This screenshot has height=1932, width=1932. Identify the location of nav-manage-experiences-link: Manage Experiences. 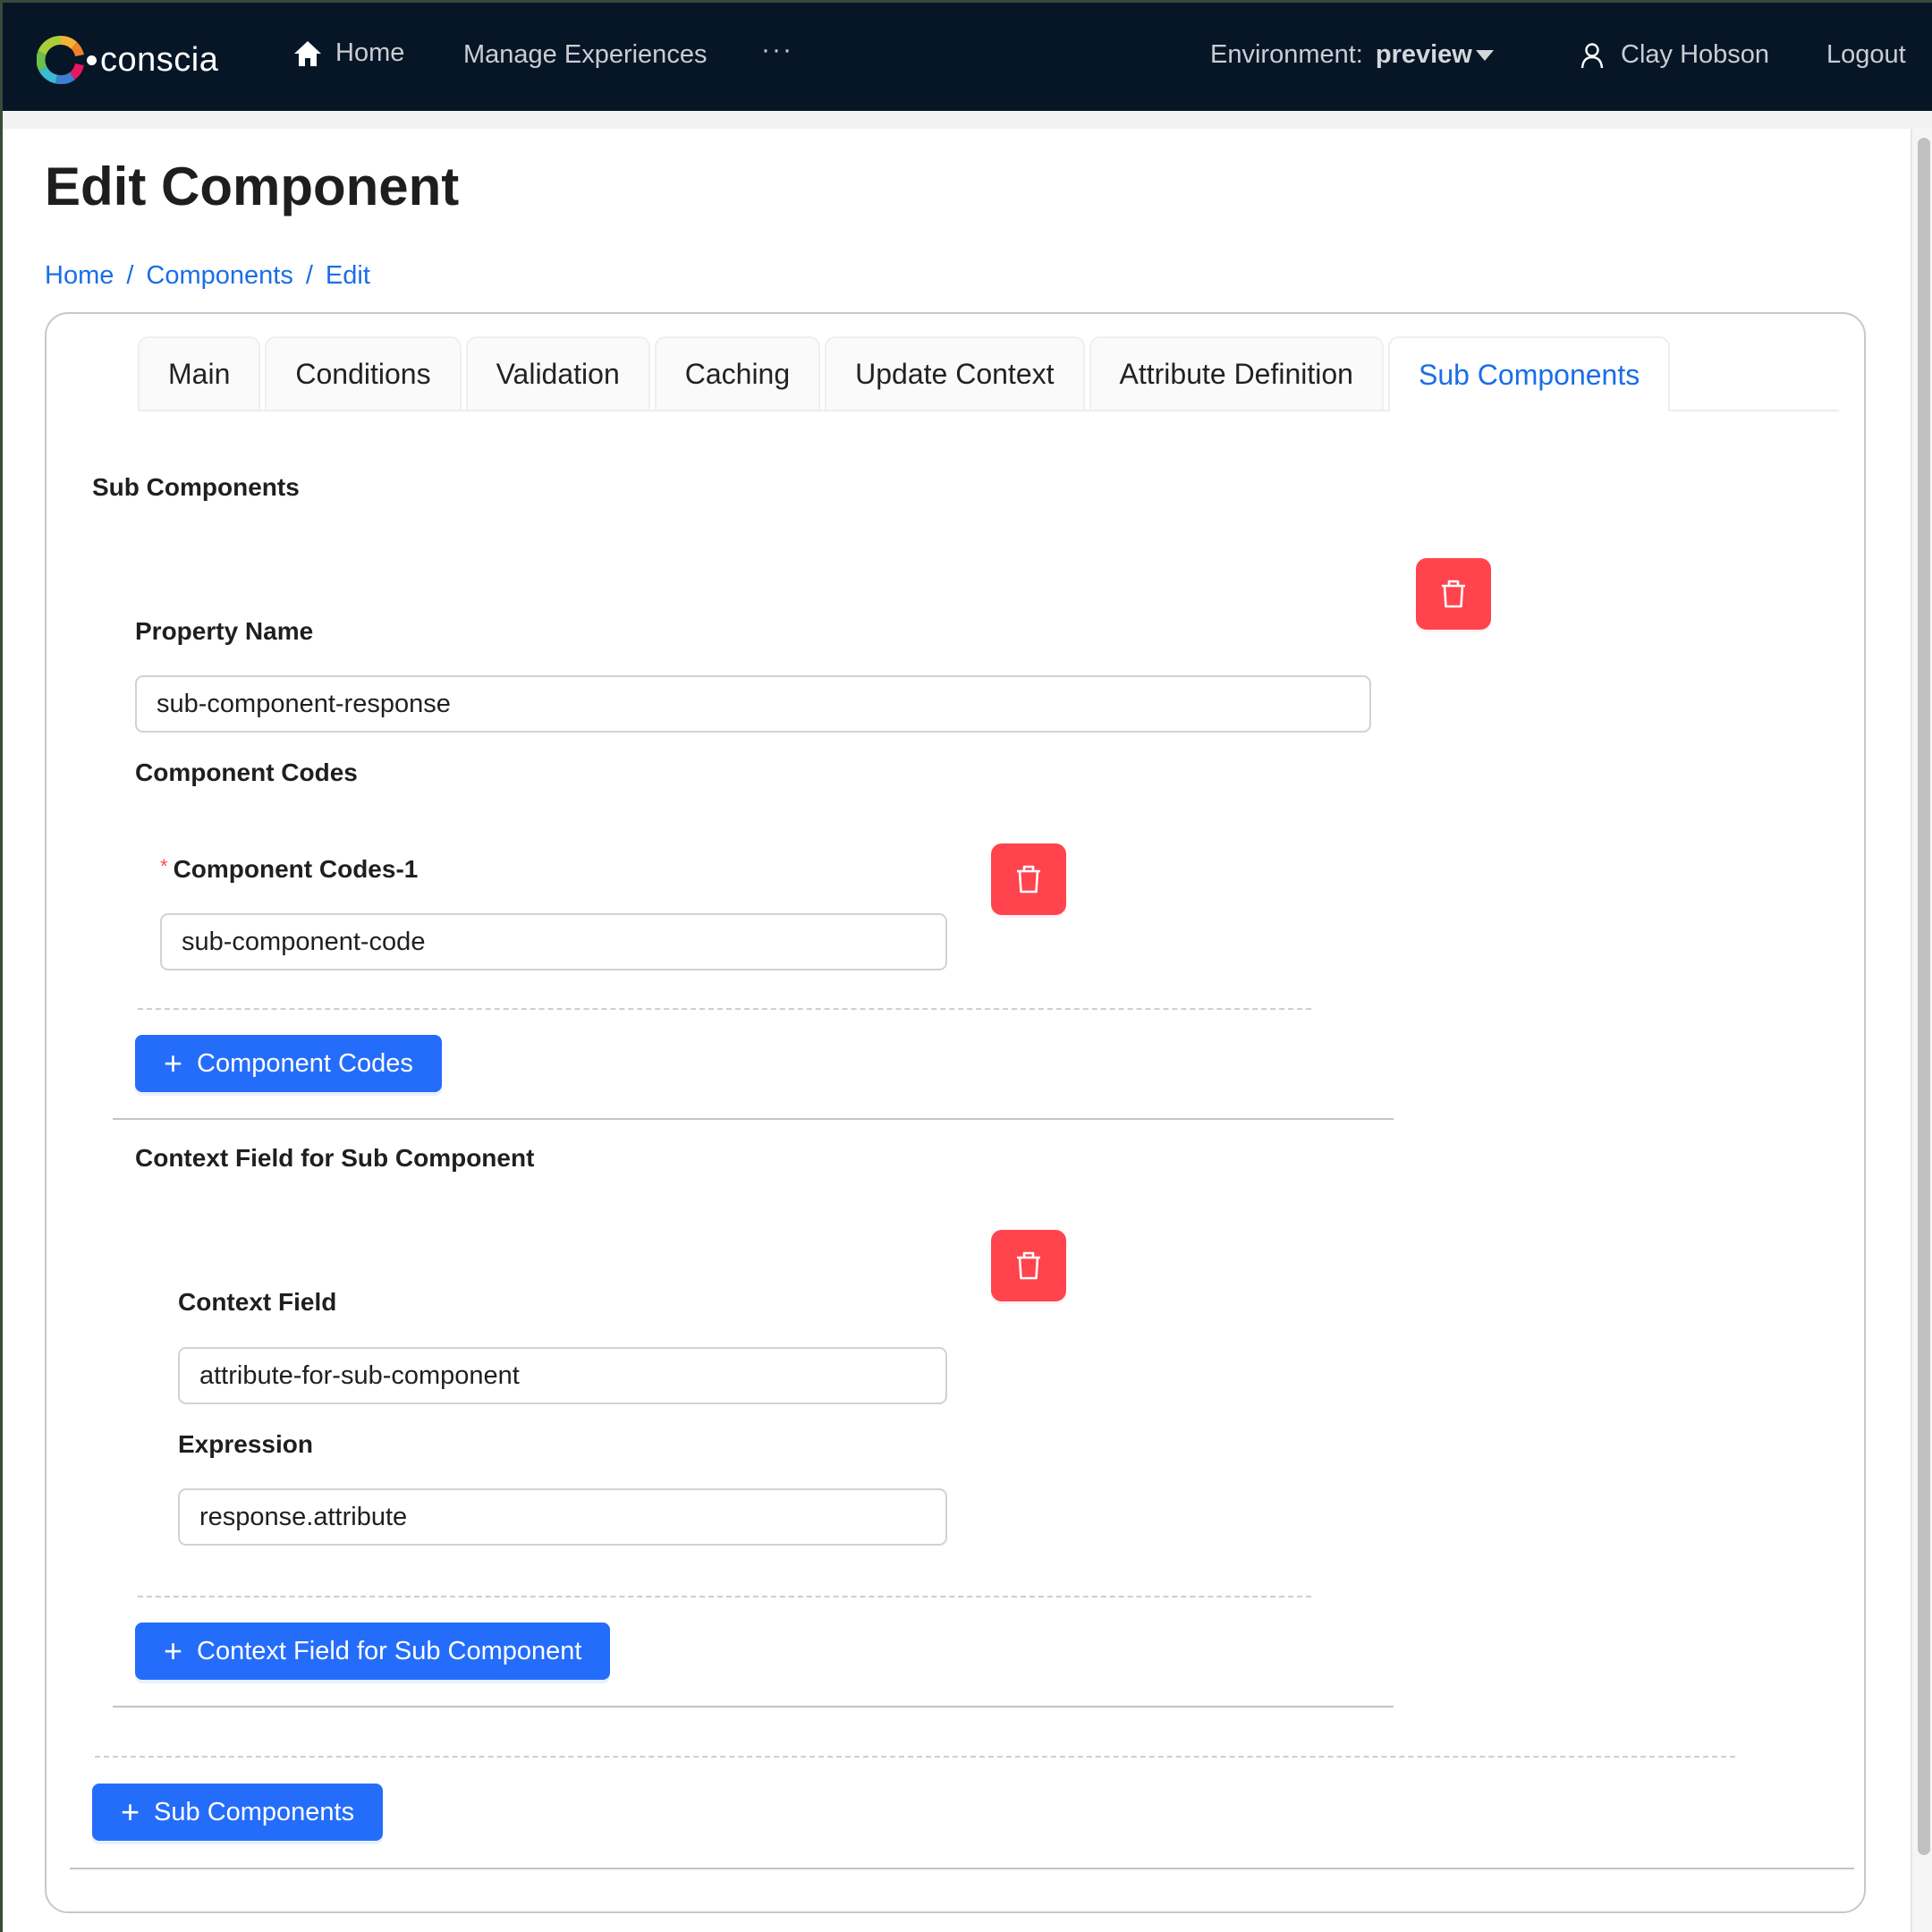
(585, 55).